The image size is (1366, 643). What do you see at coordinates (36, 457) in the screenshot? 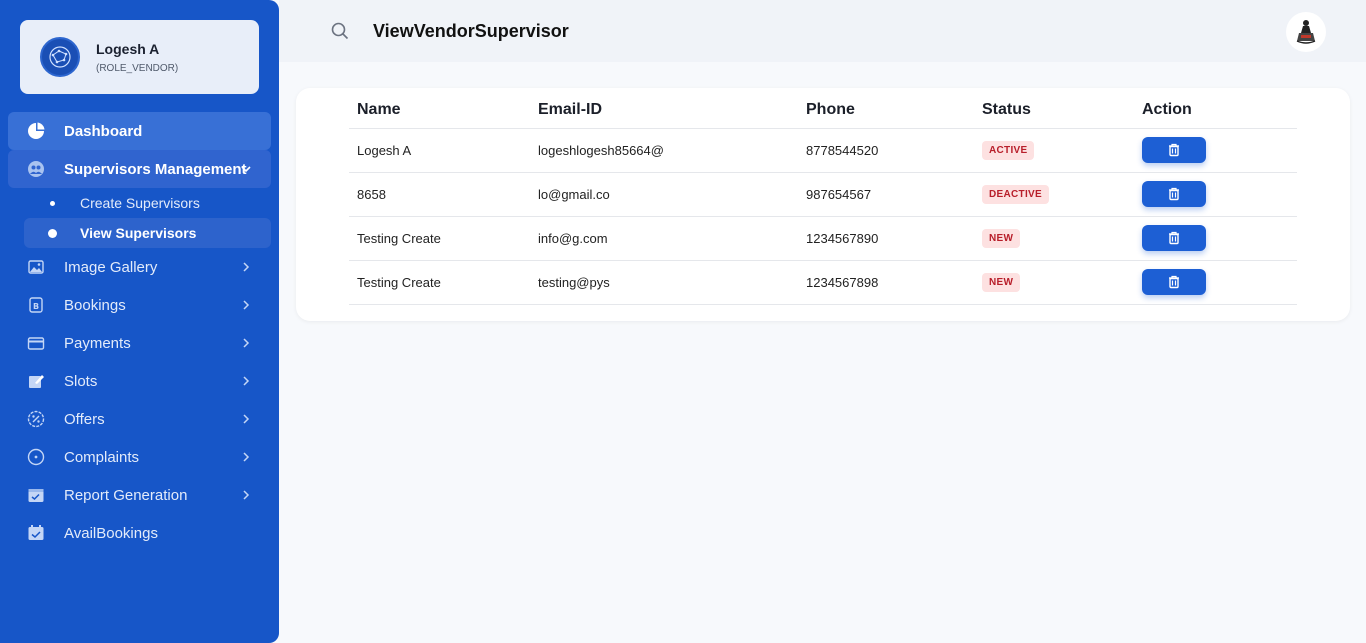
I see `circle-dot-icon` at bounding box center [36, 457].